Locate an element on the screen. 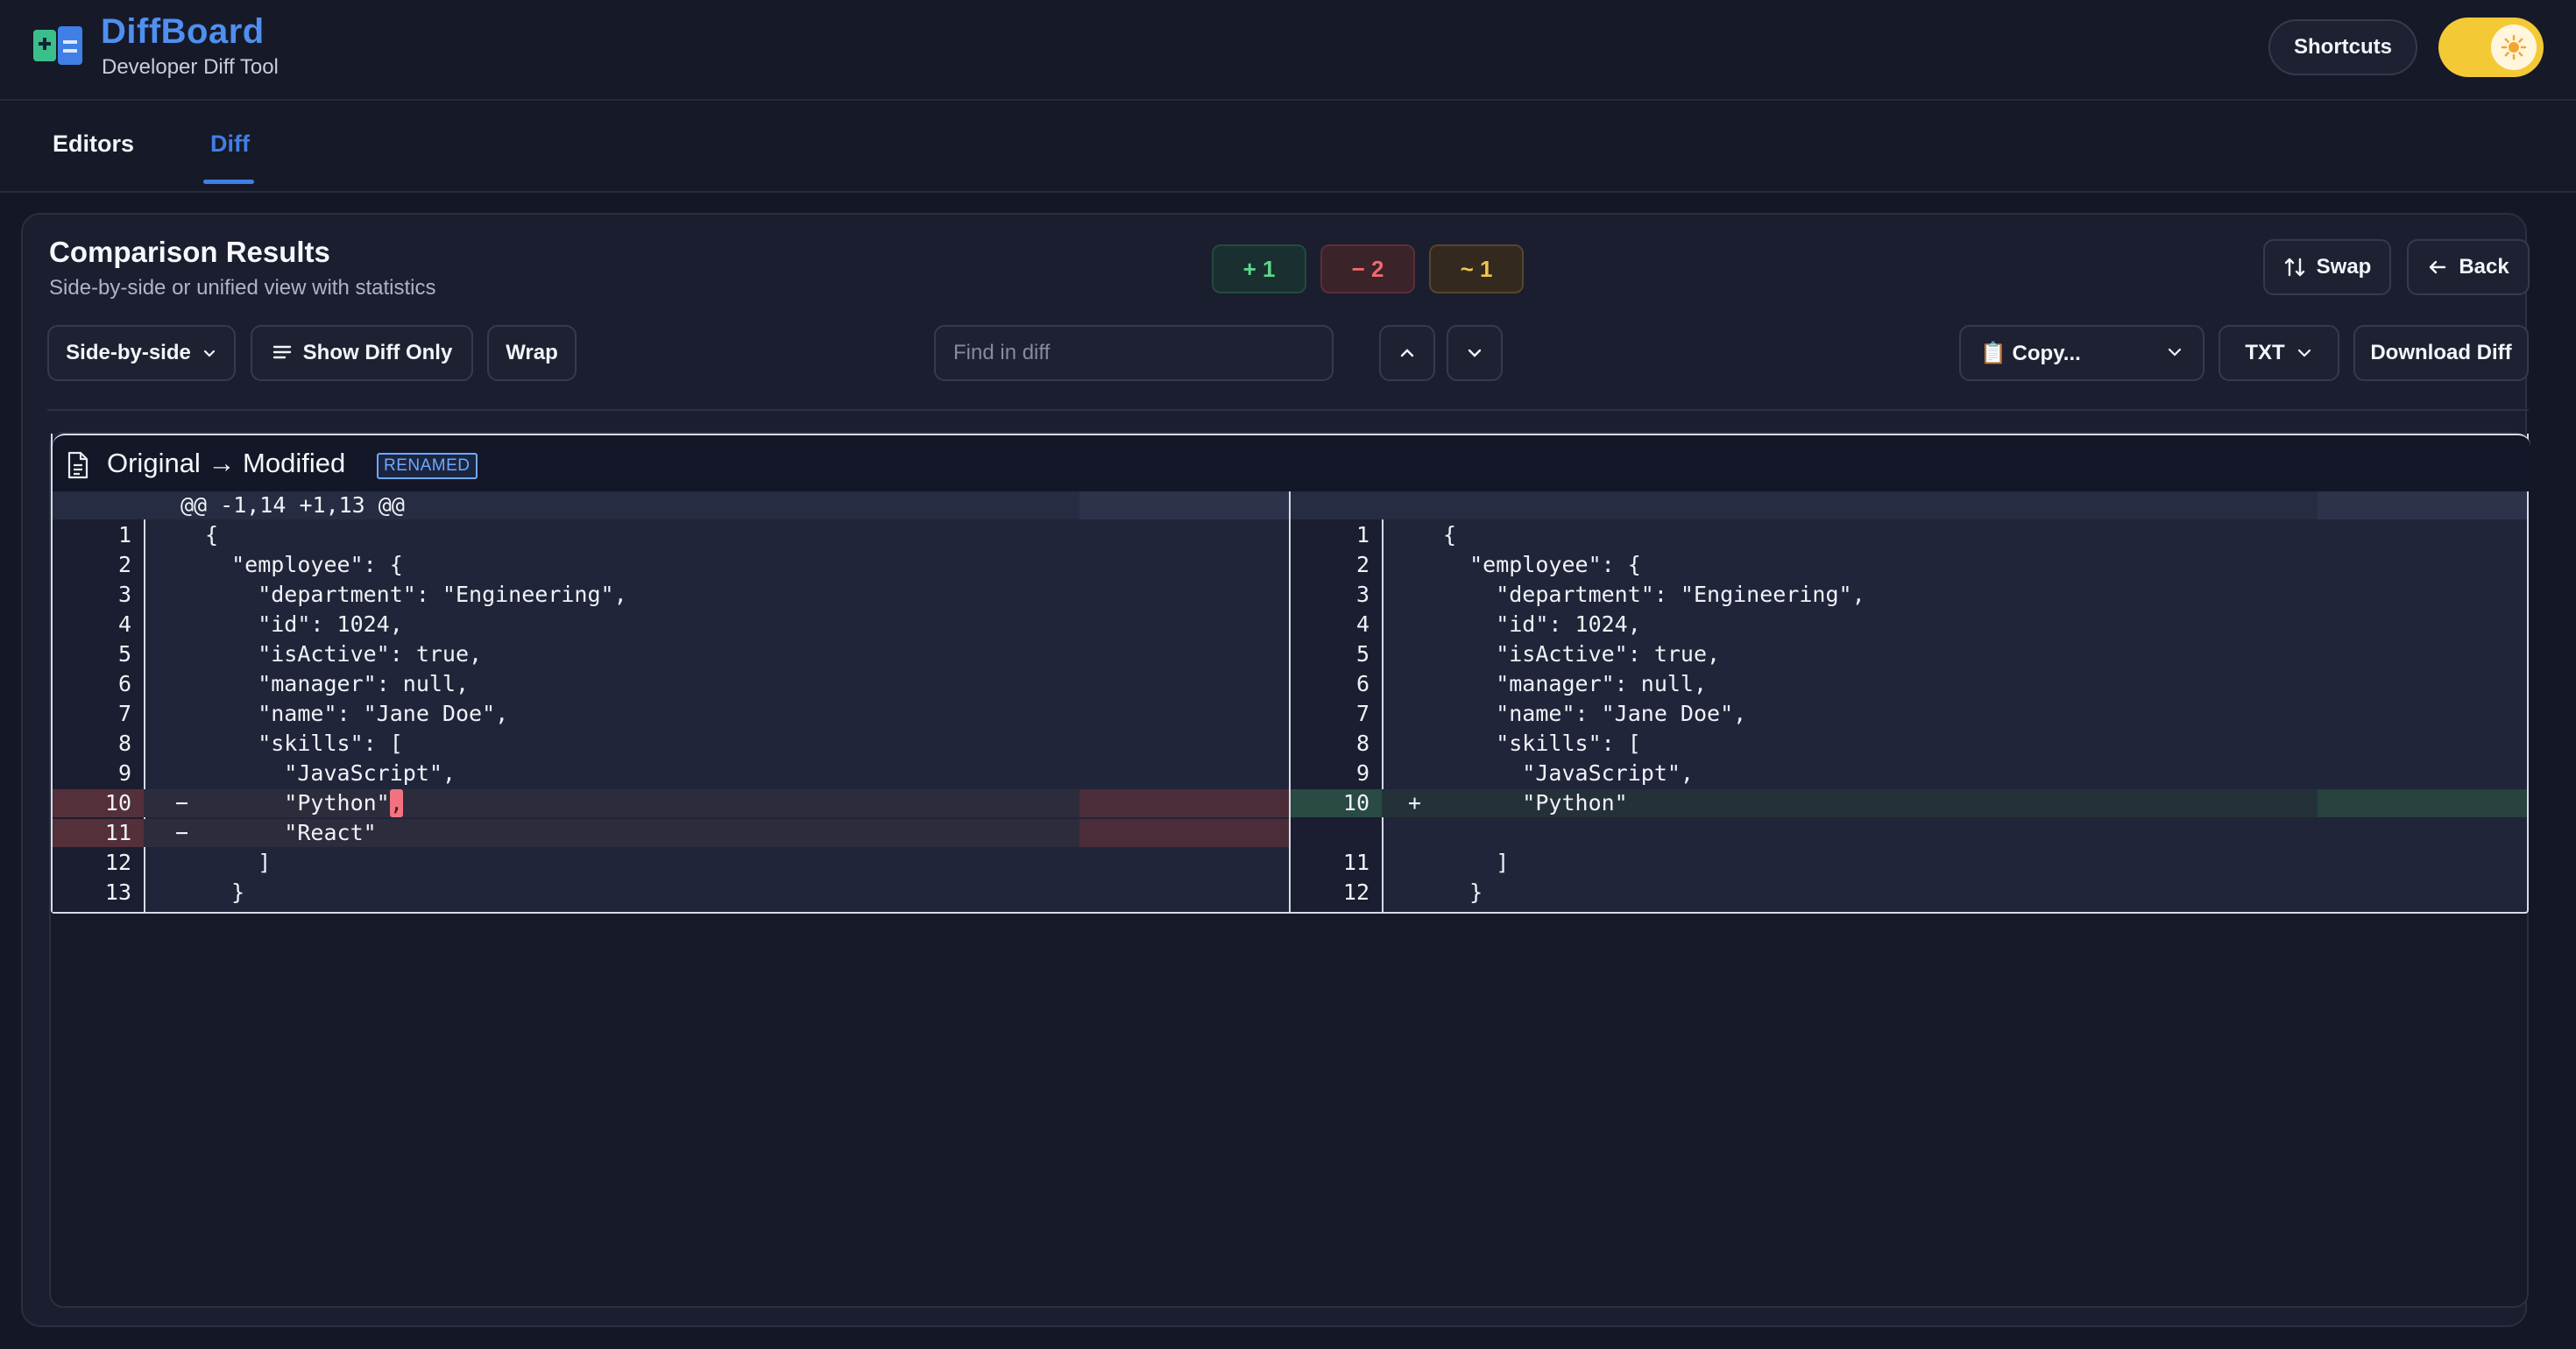 This screenshot has height=1349, width=2576. find-in-diff-input is located at coordinates (1134, 353).